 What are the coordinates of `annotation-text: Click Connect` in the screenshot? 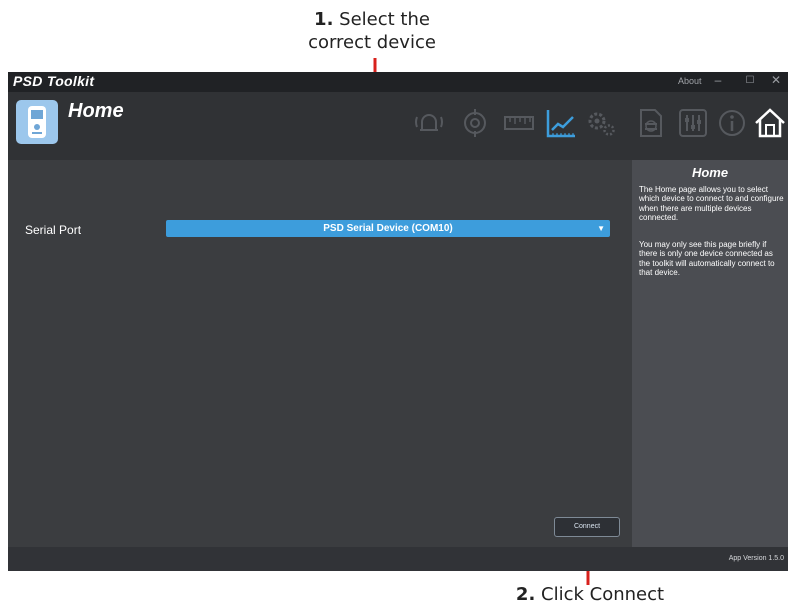 It's located at (600, 594).